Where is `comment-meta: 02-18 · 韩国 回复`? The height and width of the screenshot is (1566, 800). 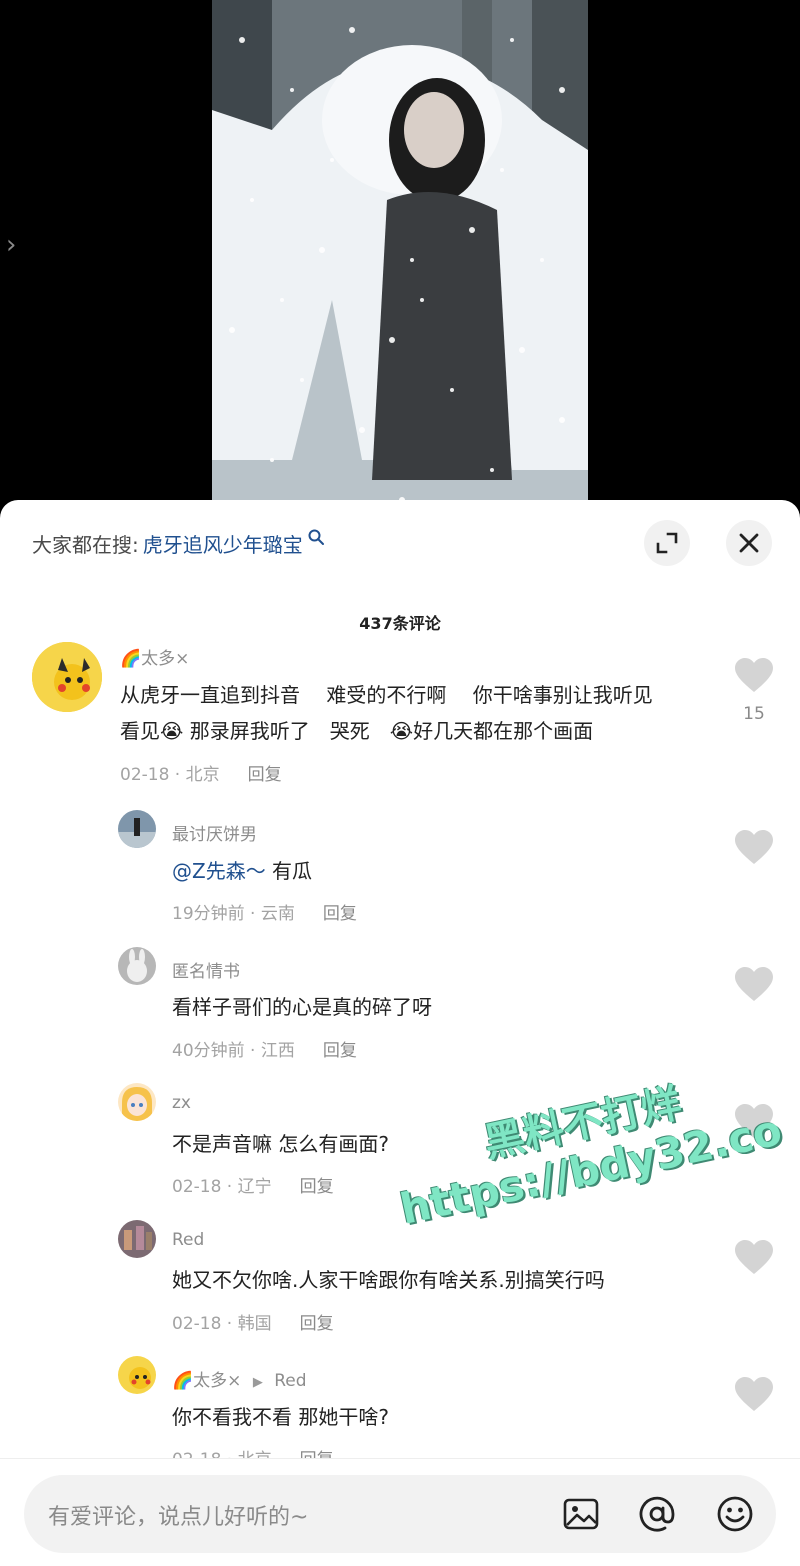 comment-meta: 02-18 · 韩国 回复 is located at coordinates (253, 1321).